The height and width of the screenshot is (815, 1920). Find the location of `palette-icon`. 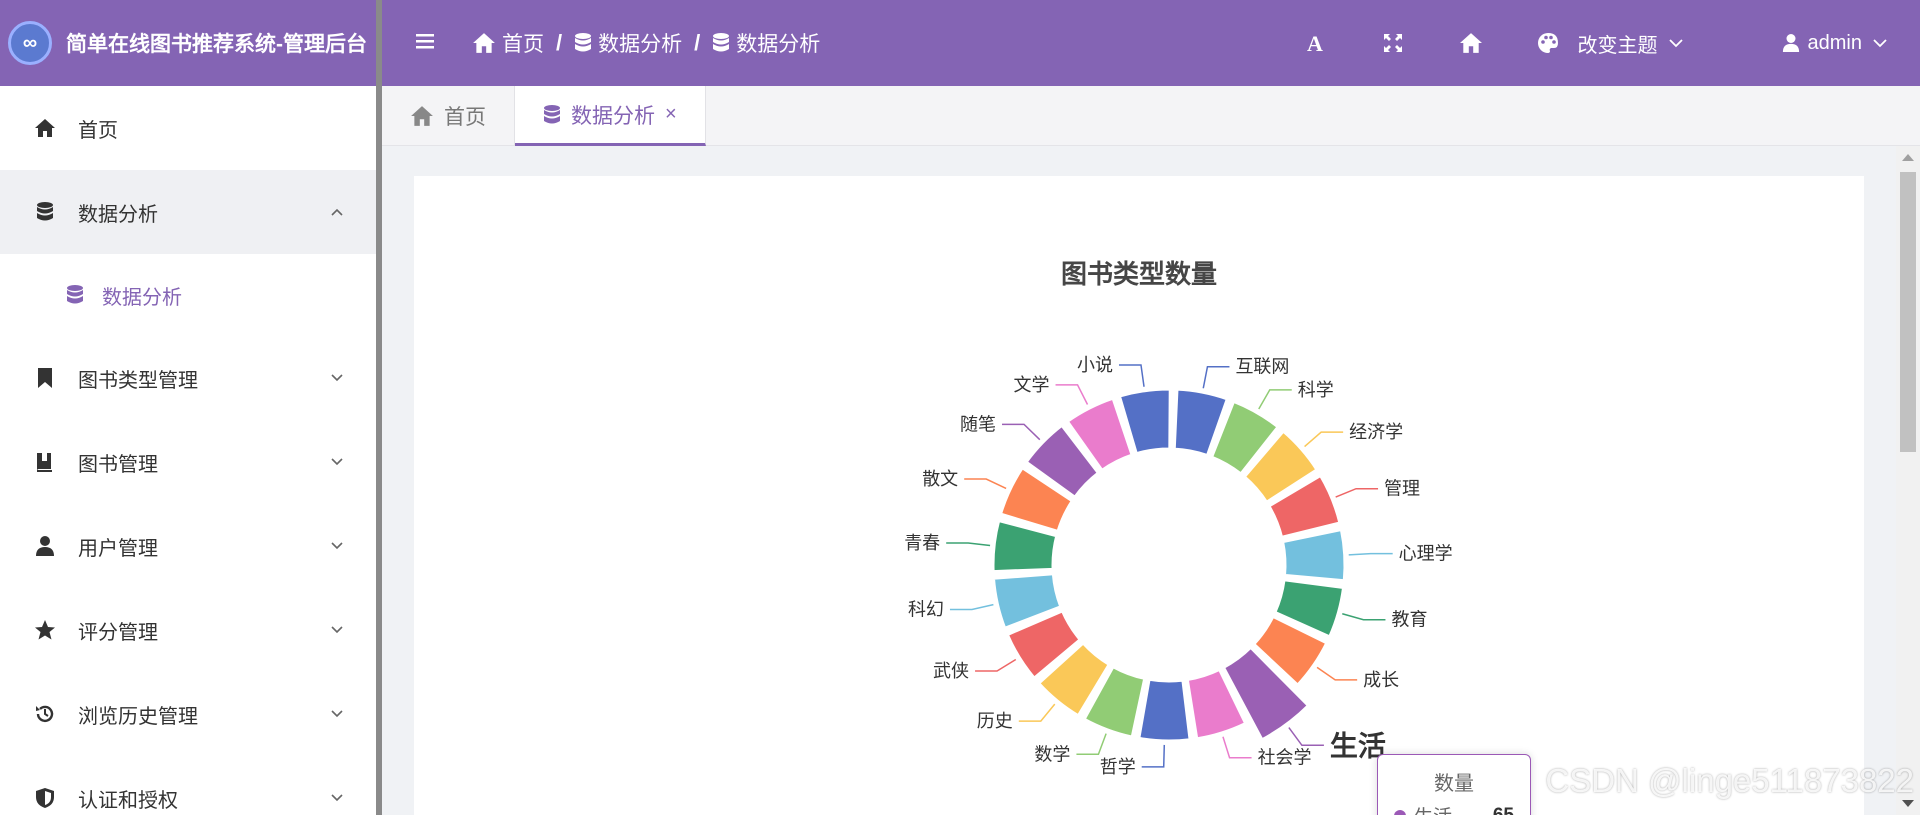

palette-icon is located at coordinates (1547, 43).